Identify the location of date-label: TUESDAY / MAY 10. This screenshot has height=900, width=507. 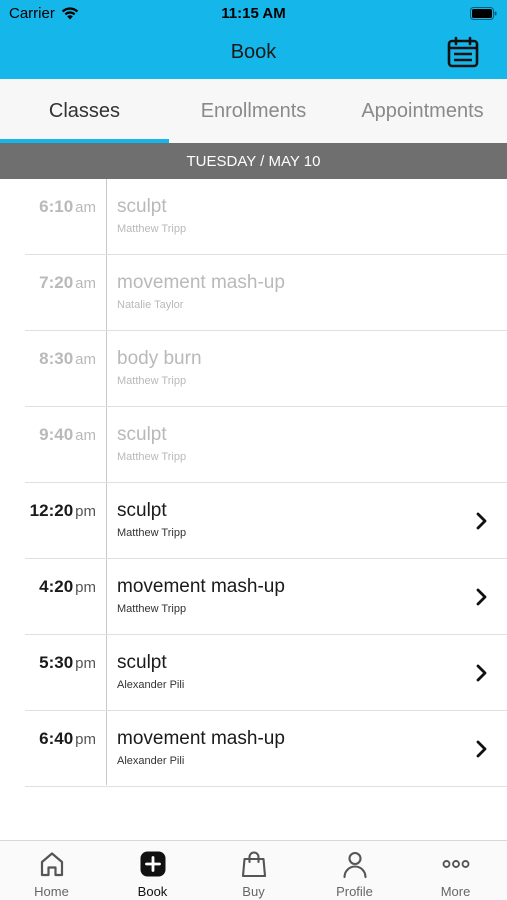
(253, 161).